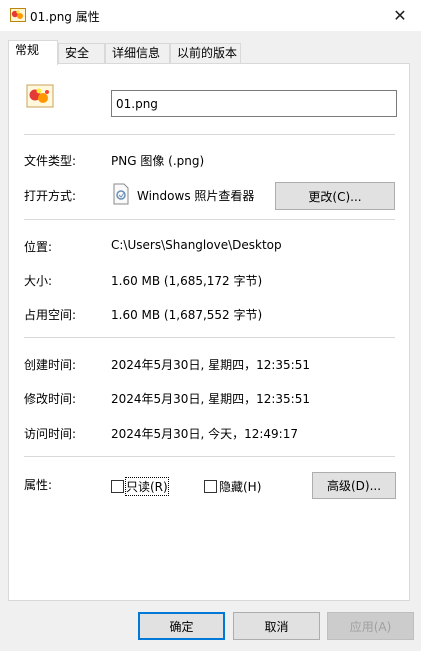 This screenshot has height=651, width=421. What do you see at coordinates (77, 53) in the screenshot?
I see `tab-label: 安全` at bounding box center [77, 53].